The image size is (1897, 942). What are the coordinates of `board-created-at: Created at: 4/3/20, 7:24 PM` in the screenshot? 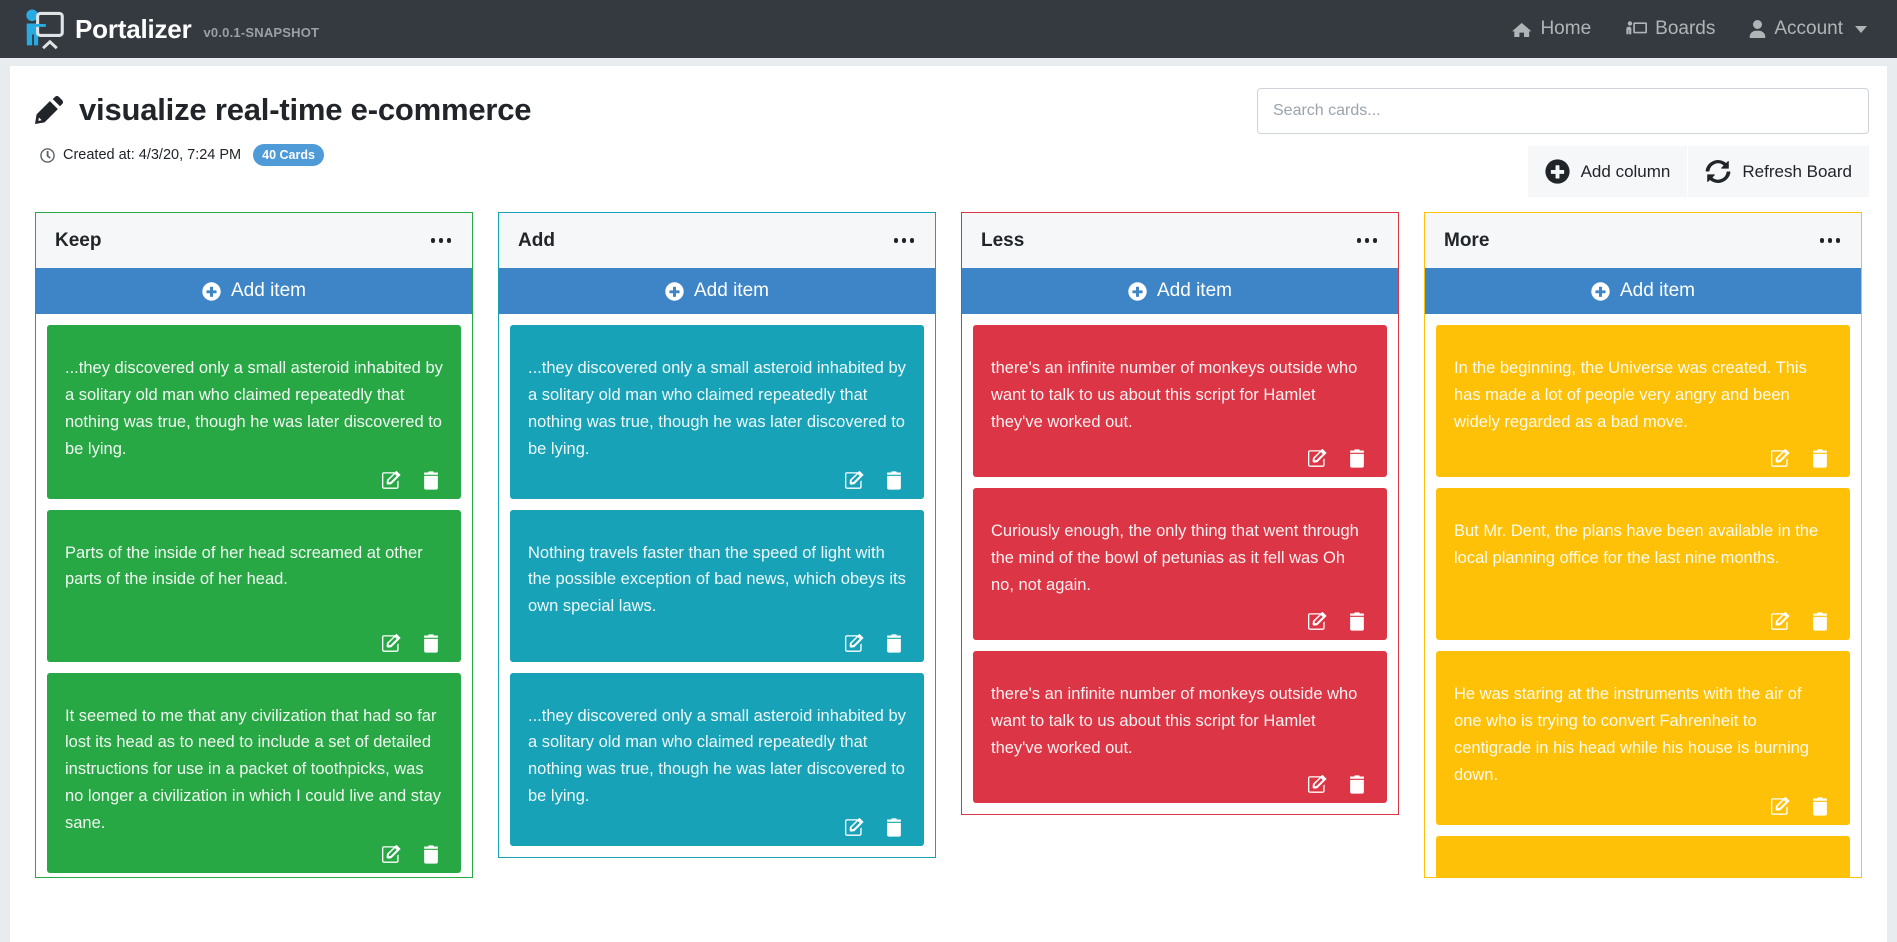 It's located at (152, 155).